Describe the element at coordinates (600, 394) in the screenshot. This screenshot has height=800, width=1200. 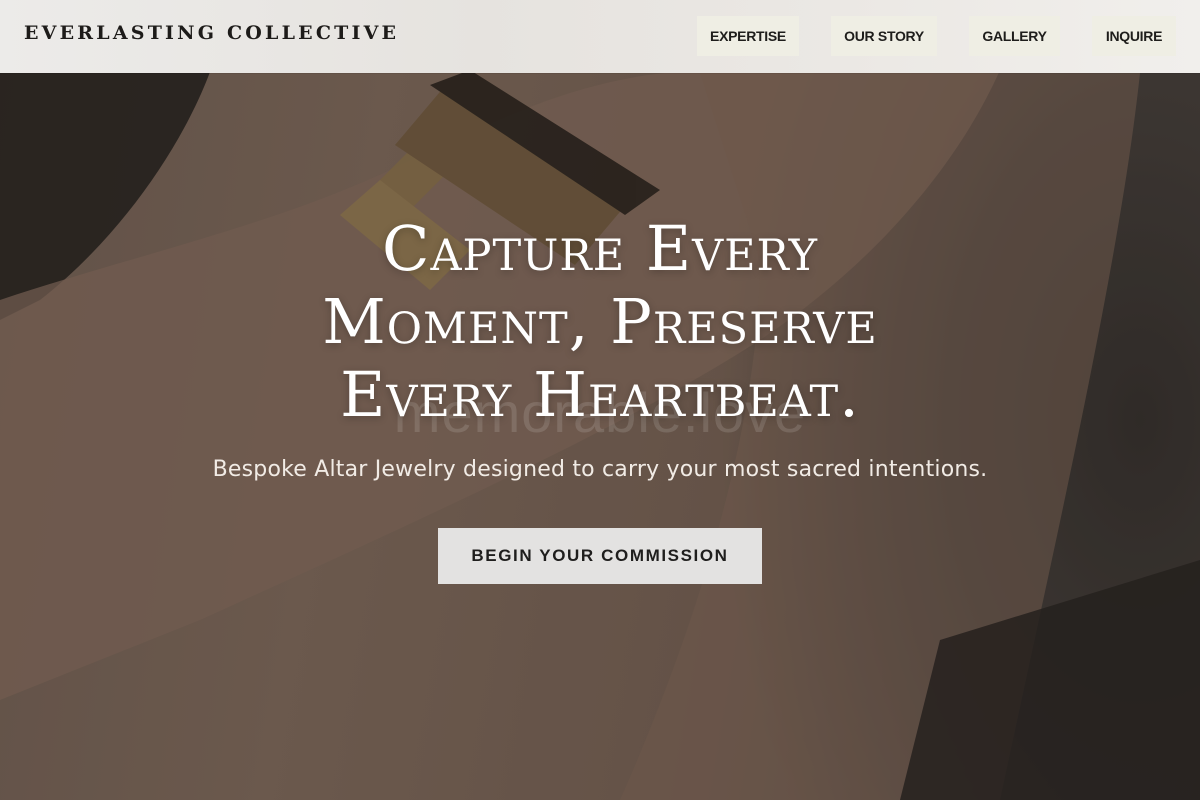
I see `headline-line-3: Every Heartbeat.` at that location.